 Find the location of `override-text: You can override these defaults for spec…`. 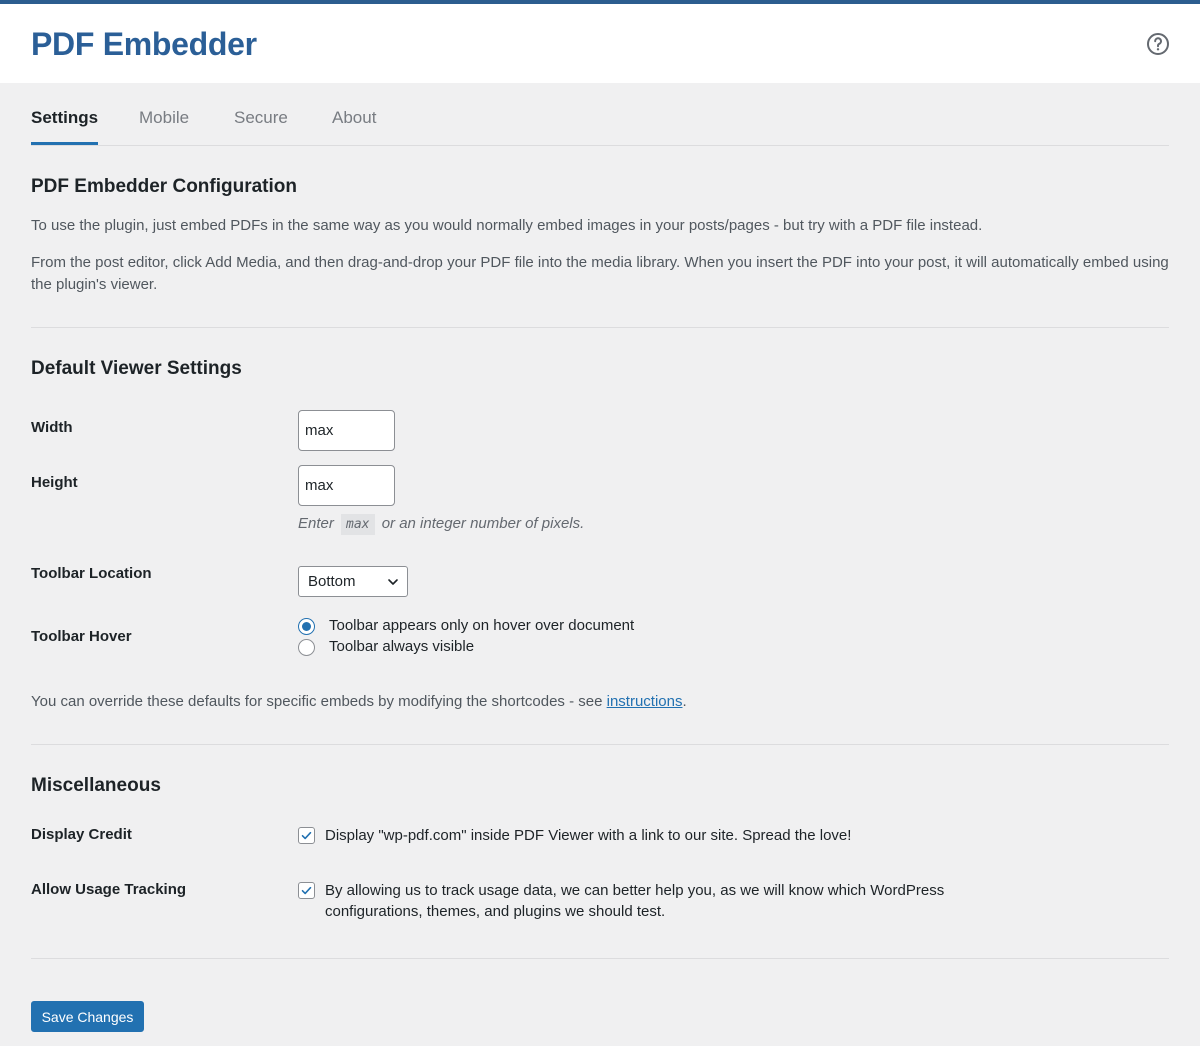

override-text: You can override these defaults for spec… is located at coordinates (317, 701).